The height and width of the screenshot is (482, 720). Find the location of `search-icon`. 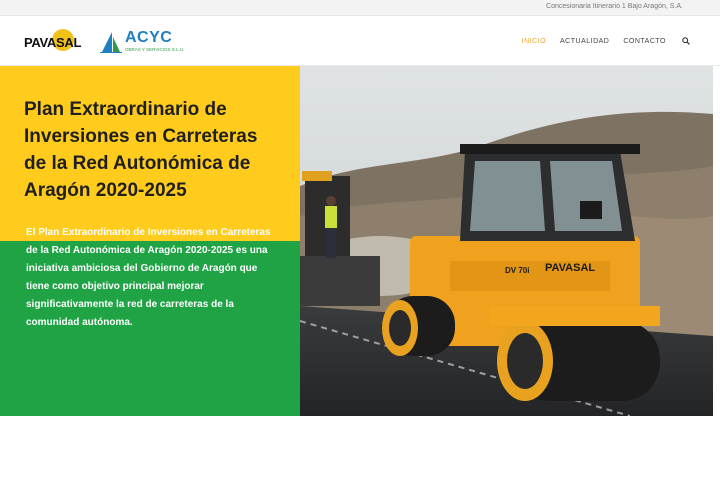

search-icon is located at coordinates (686, 41).